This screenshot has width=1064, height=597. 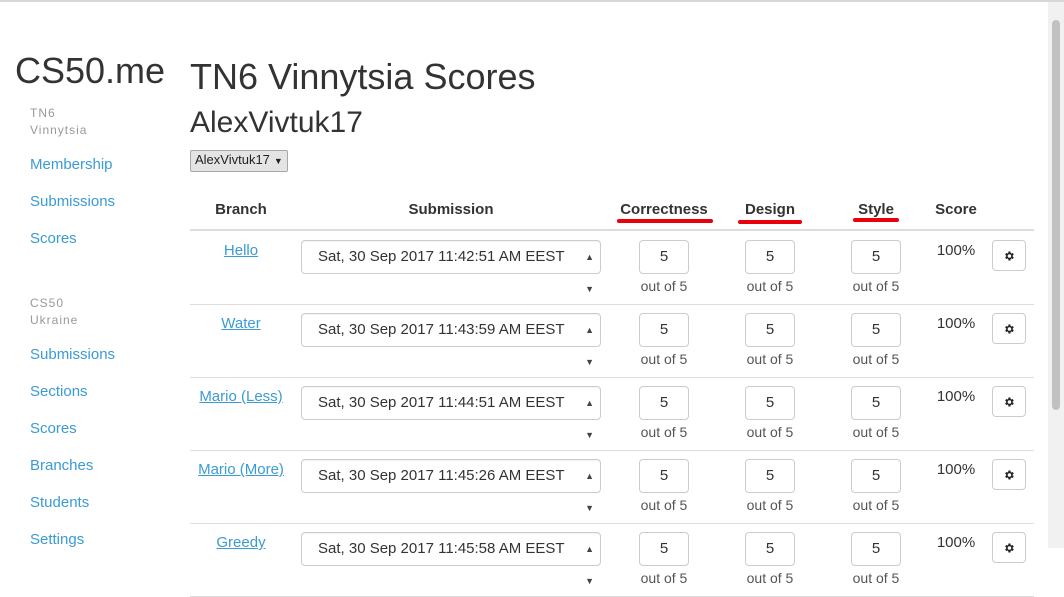 I want to click on student-select: AlexVivtuk17 ▼, so click(x=239, y=161).